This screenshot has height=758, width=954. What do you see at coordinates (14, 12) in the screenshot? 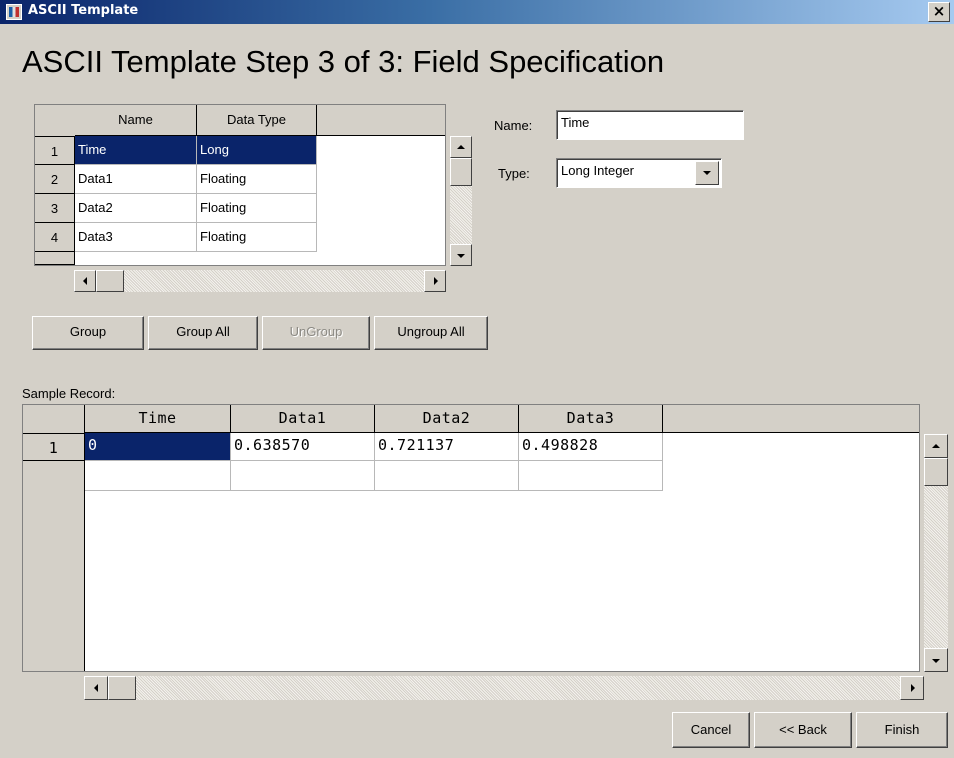
I see `grid-app-icon` at bounding box center [14, 12].